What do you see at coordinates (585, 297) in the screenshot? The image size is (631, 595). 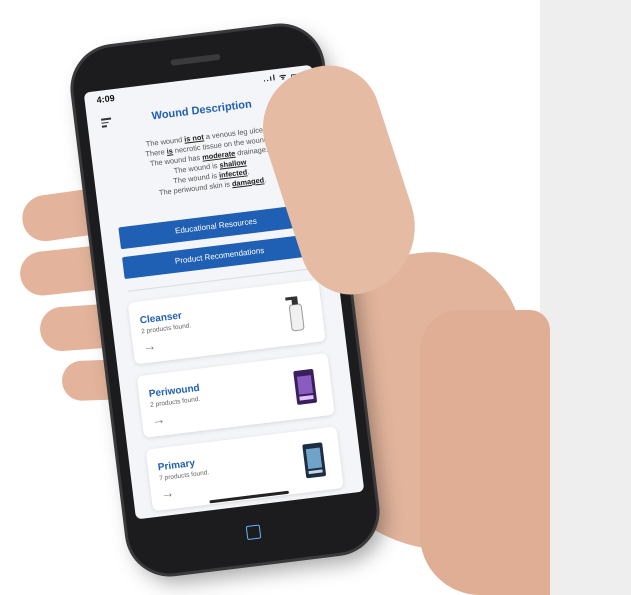 I see `side-panel` at bounding box center [585, 297].